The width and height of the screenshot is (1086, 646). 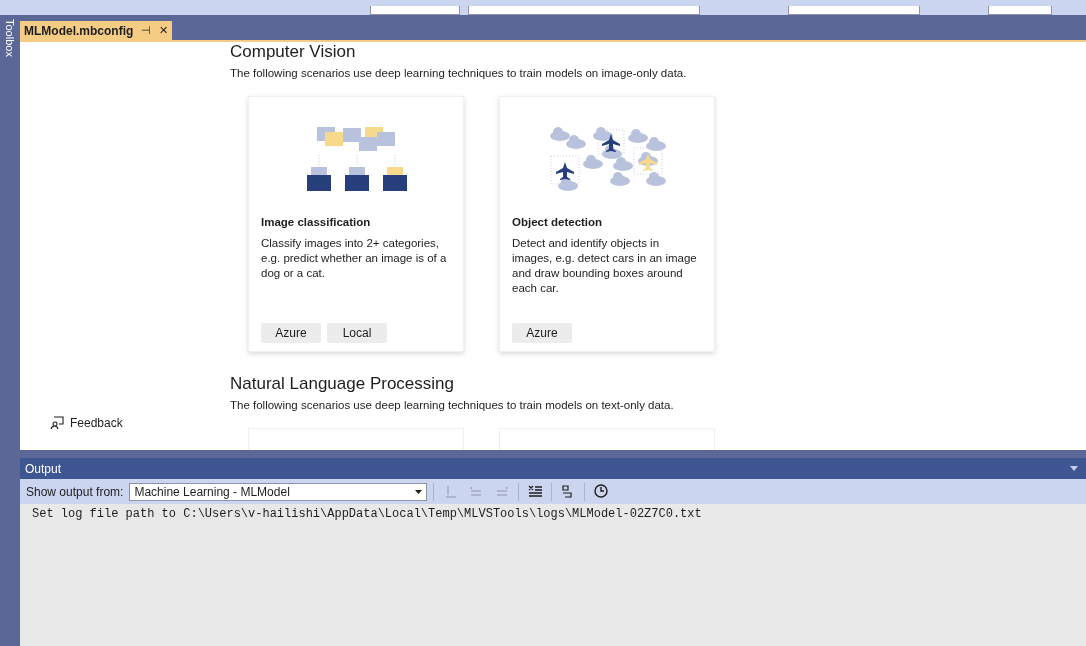 I want to click on feedback-icon, so click(x=57, y=423).